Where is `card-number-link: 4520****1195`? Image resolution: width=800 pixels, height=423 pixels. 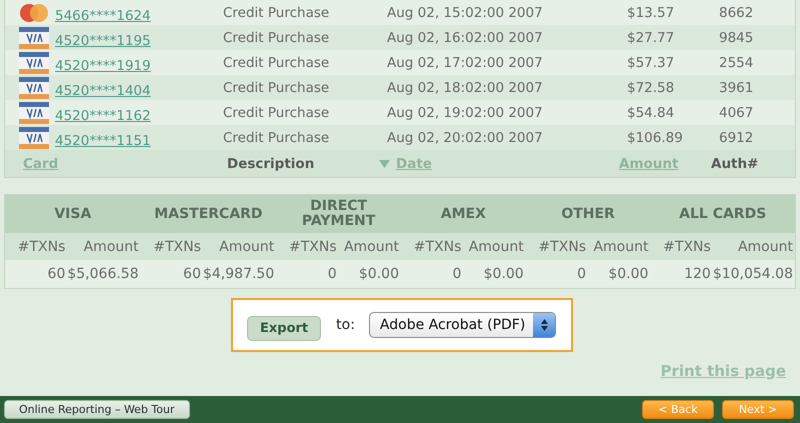 card-number-link: 4520****1195 is located at coordinates (139, 40).